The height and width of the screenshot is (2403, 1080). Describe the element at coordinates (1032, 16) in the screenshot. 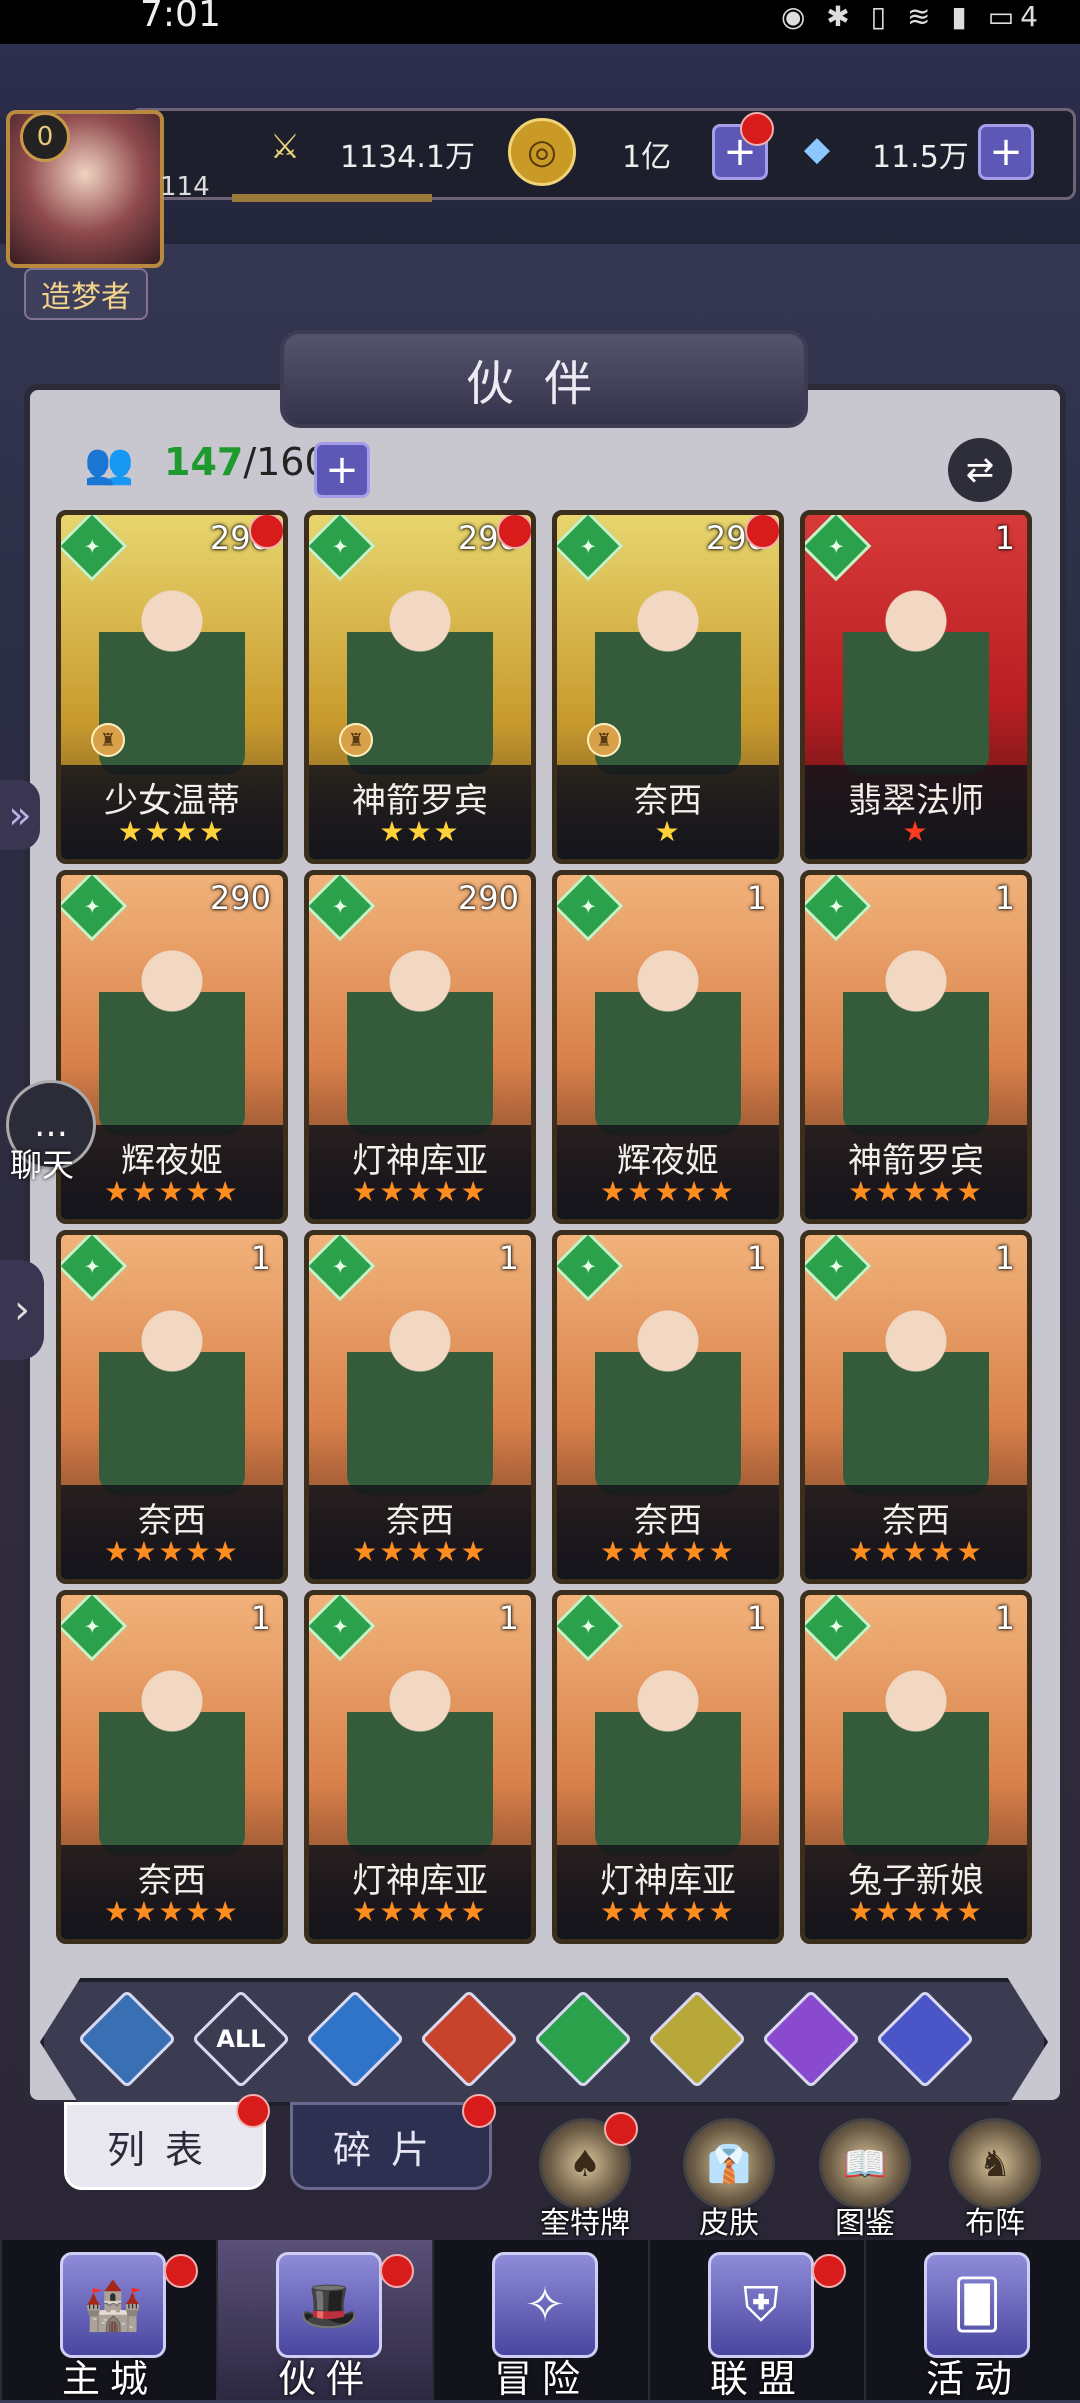

I see `battery-level: 4` at that location.